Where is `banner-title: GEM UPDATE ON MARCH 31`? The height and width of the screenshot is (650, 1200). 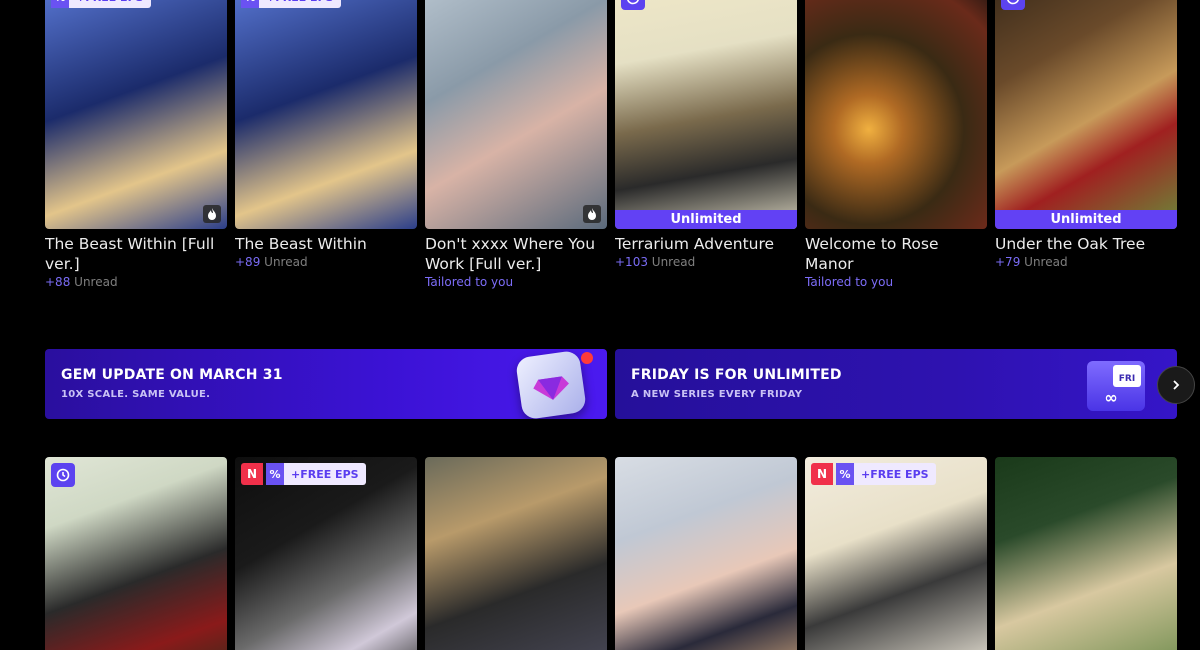 banner-title: GEM UPDATE ON MARCH 31 is located at coordinates (172, 375).